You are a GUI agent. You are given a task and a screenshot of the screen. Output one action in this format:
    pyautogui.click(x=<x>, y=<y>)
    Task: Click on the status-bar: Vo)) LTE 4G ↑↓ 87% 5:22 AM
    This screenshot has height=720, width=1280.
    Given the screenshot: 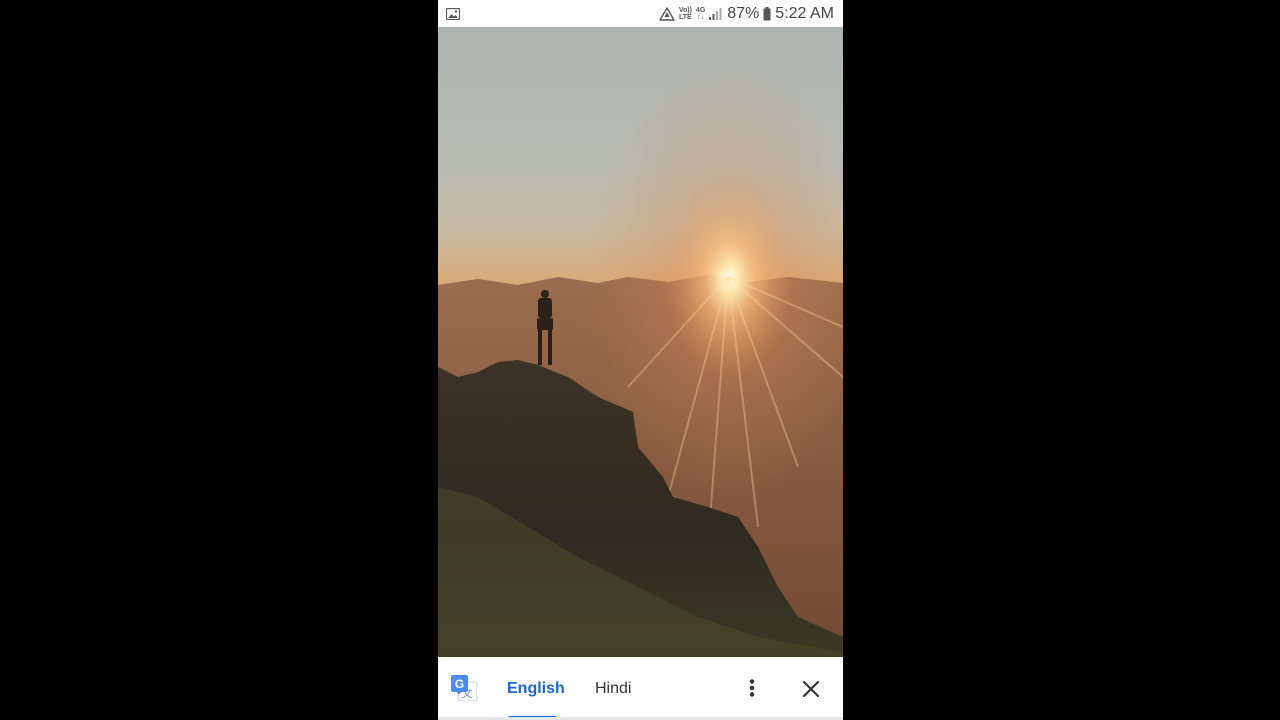 What is the action you would take?
    pyautogui.click(x=640, y=13)
    